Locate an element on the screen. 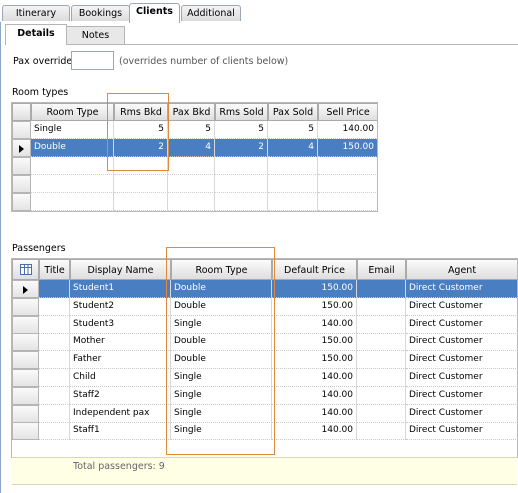 The width and height of the screenshot is (518, 493). tab-notes: Notes is located at coordinates (95, 35).